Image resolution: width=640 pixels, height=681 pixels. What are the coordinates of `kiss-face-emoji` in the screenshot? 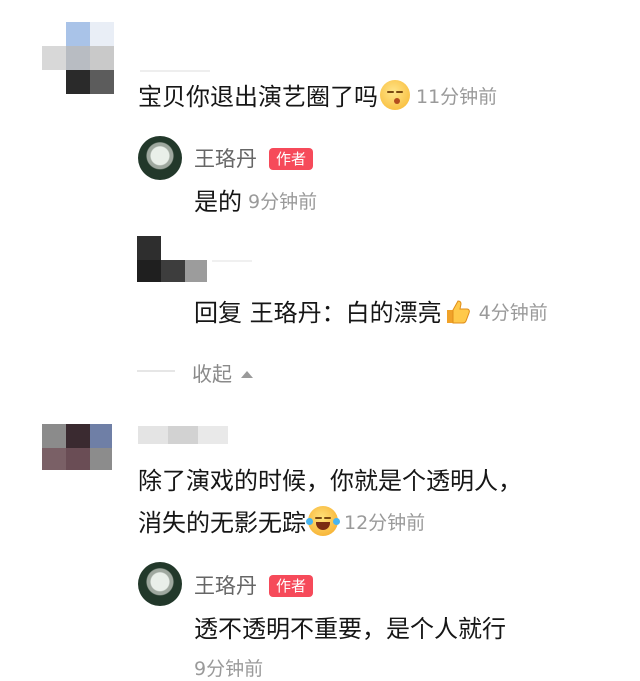 It's located at (395, 95).